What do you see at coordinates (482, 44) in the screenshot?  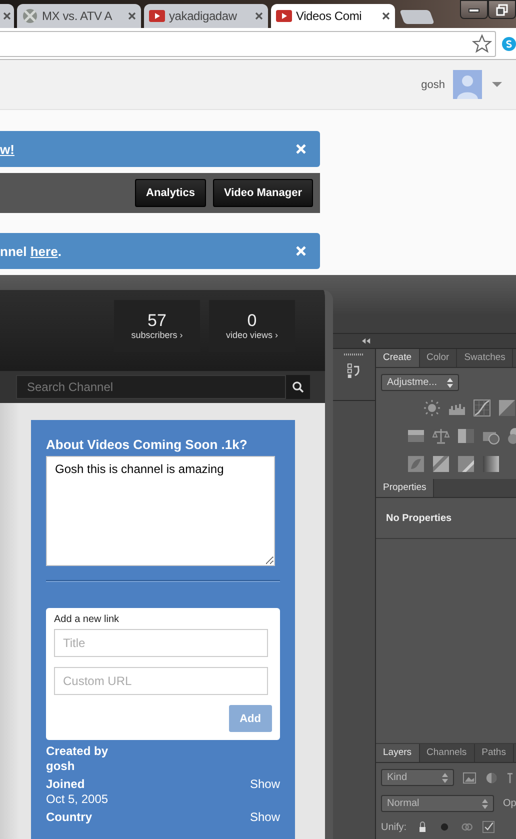 I see `star-icon` at bounding box center [482, 44].